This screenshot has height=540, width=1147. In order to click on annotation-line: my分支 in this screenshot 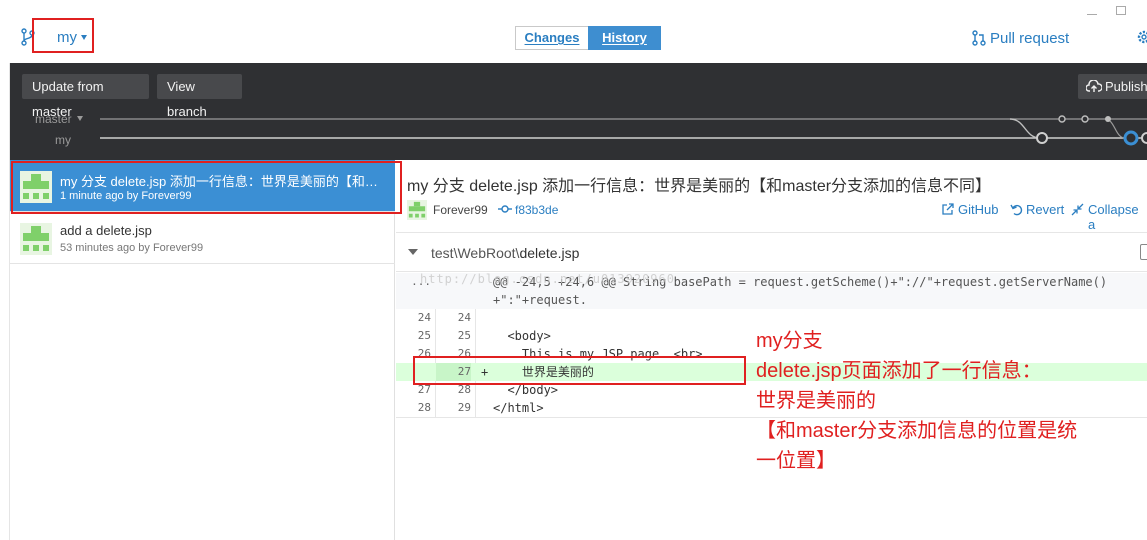, I will do `click(789, 341)`.